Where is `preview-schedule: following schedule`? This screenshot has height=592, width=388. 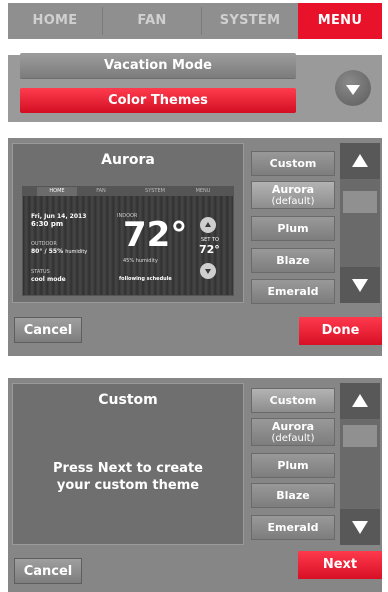
preview-schedule: following schedule is located at coordinates (145, 279).